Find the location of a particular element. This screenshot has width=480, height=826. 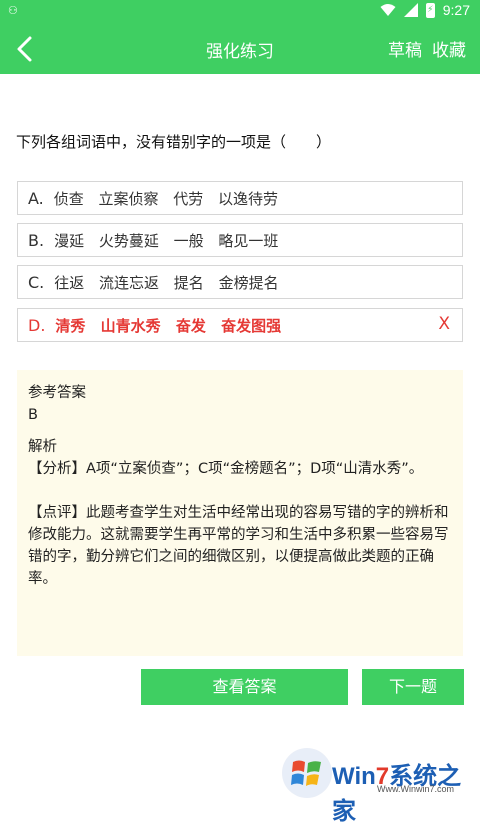

option-b: B. 漫延 火势蔓延 一般 略见一班 is located at coordinates (240, 240).